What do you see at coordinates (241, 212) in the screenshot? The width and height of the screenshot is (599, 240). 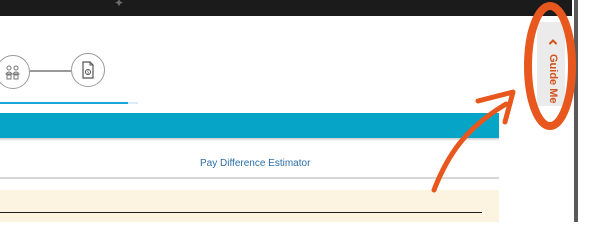 I see `notice-inner-border` at bounding box center [241, 212].